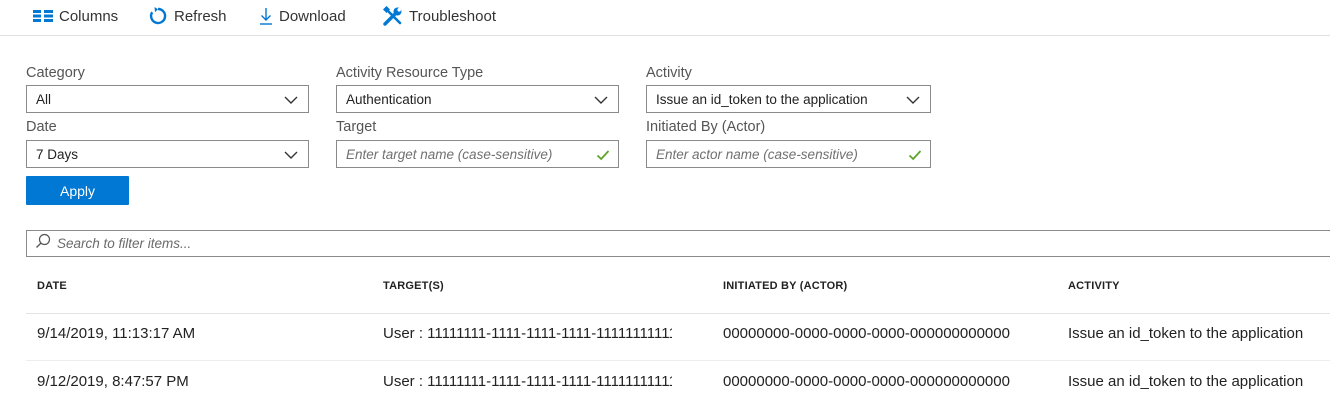 Image resolution: width=1330 pixels, height=402 pixels. I want to click on wrench-screwdriver-icon, so click(393, 16).